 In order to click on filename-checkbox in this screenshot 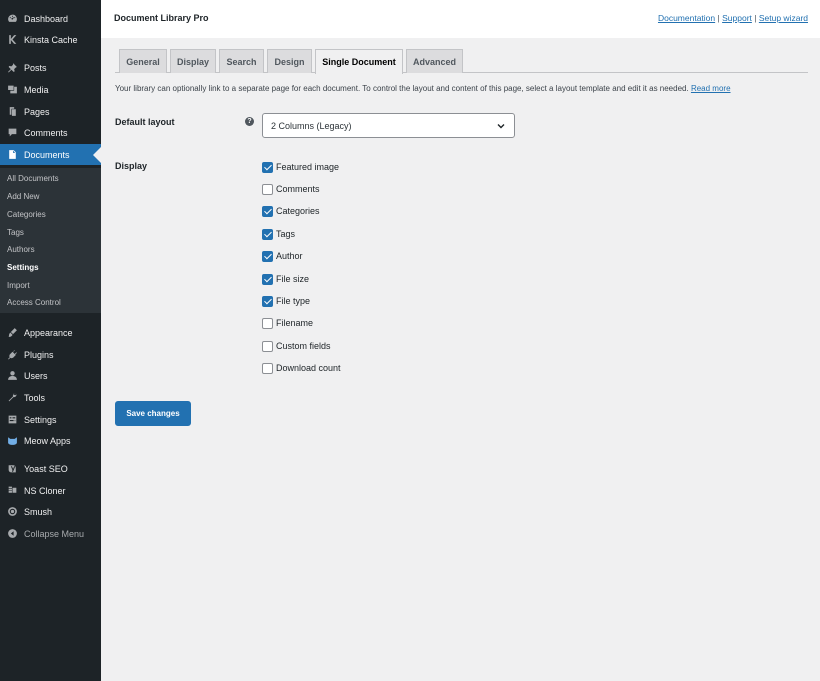, I will do `click(267, 323)`.